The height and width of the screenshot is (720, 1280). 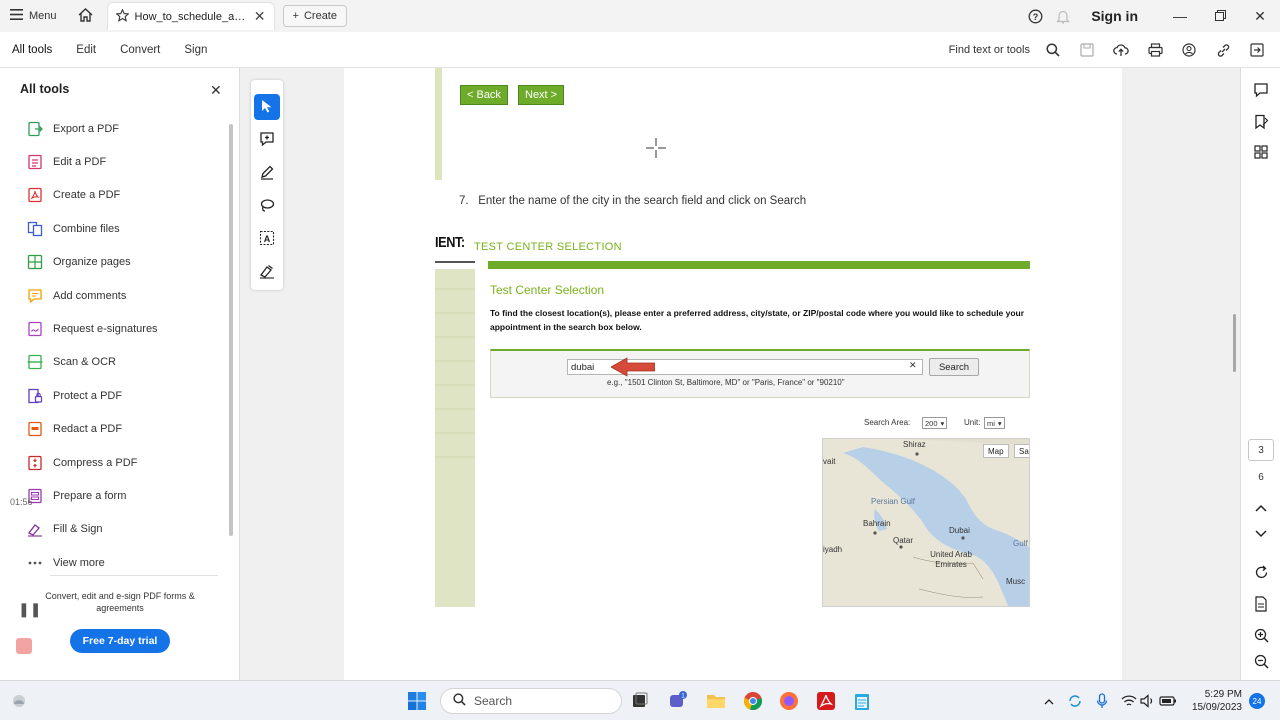 What do you see at coordinates (1261, 90) in the screenshot?
I see `comments-icon` at bounding box center [1261, 90].